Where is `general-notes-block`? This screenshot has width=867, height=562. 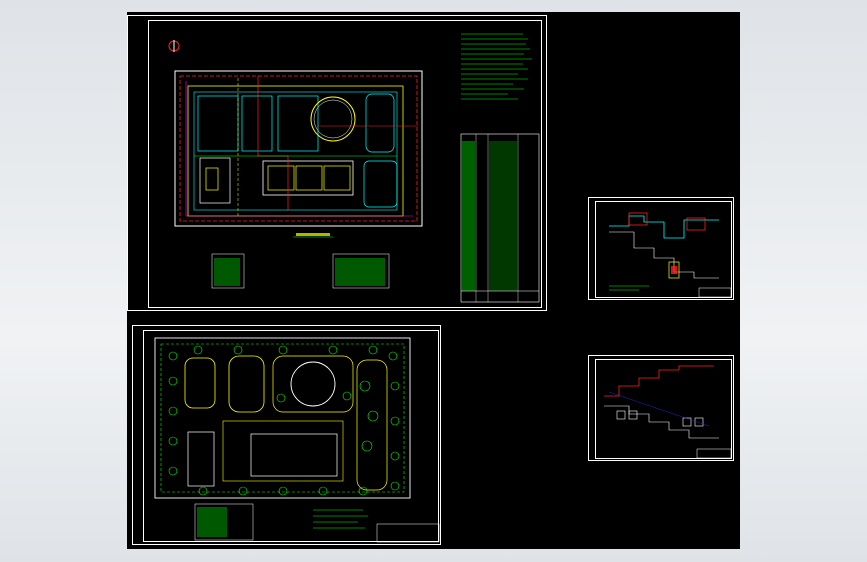
general-notes-block is located at coordinates (497, 65).